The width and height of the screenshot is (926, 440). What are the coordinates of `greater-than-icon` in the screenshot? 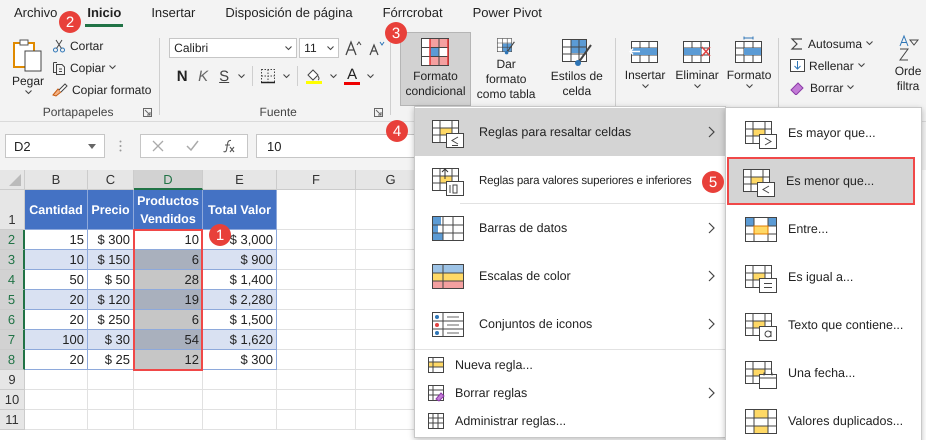 It's located at (761, 135).